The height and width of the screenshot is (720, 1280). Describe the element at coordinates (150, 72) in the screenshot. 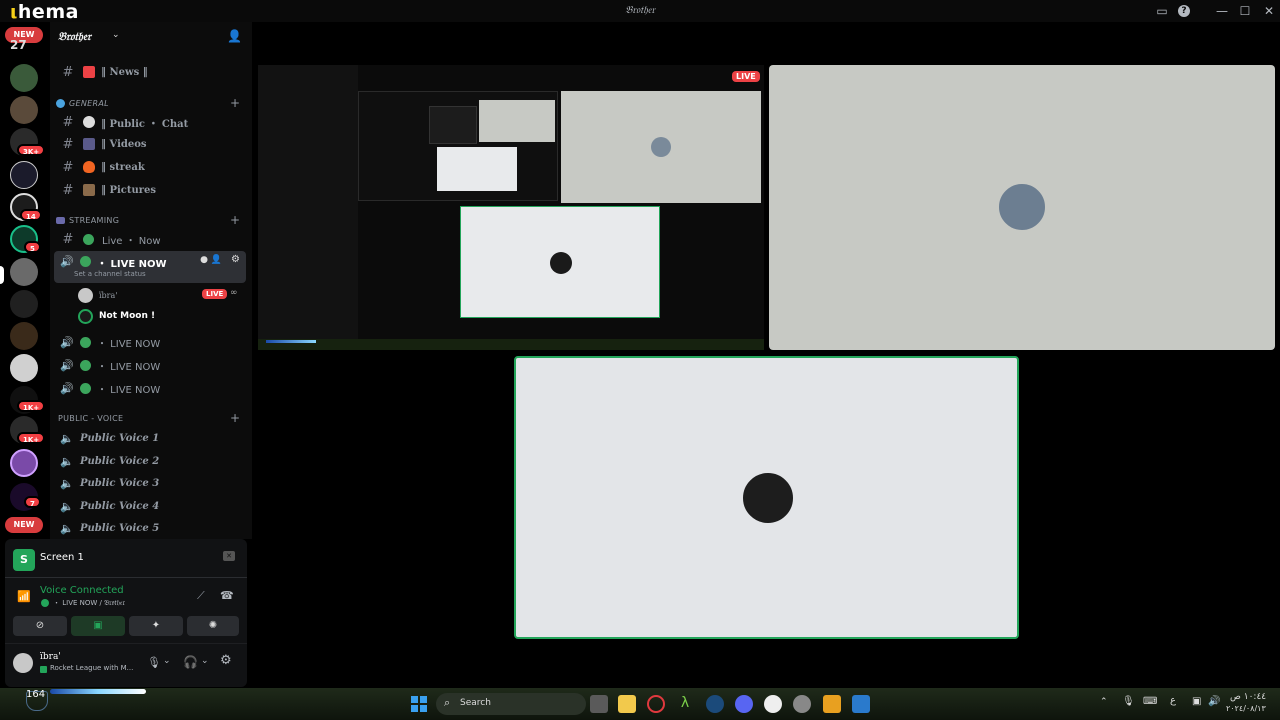

I see `channel-news: # ‖ News ‖` at that location.